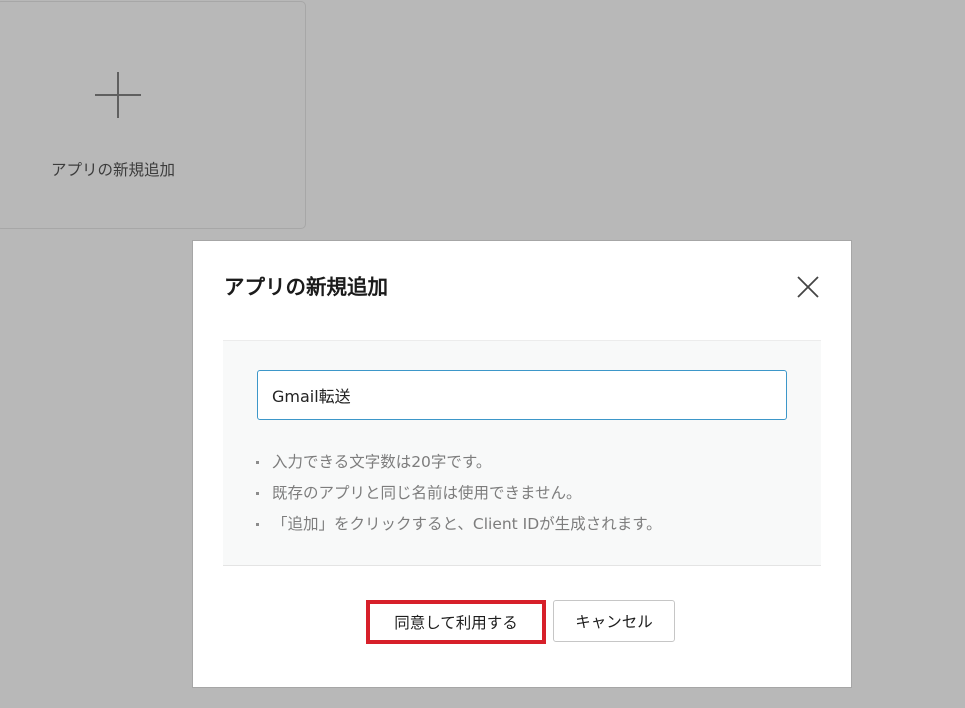 The width and height of the screenshot is (965, 708). I want to click on dialog-title: アプリの新規追加, so click(306, 287).